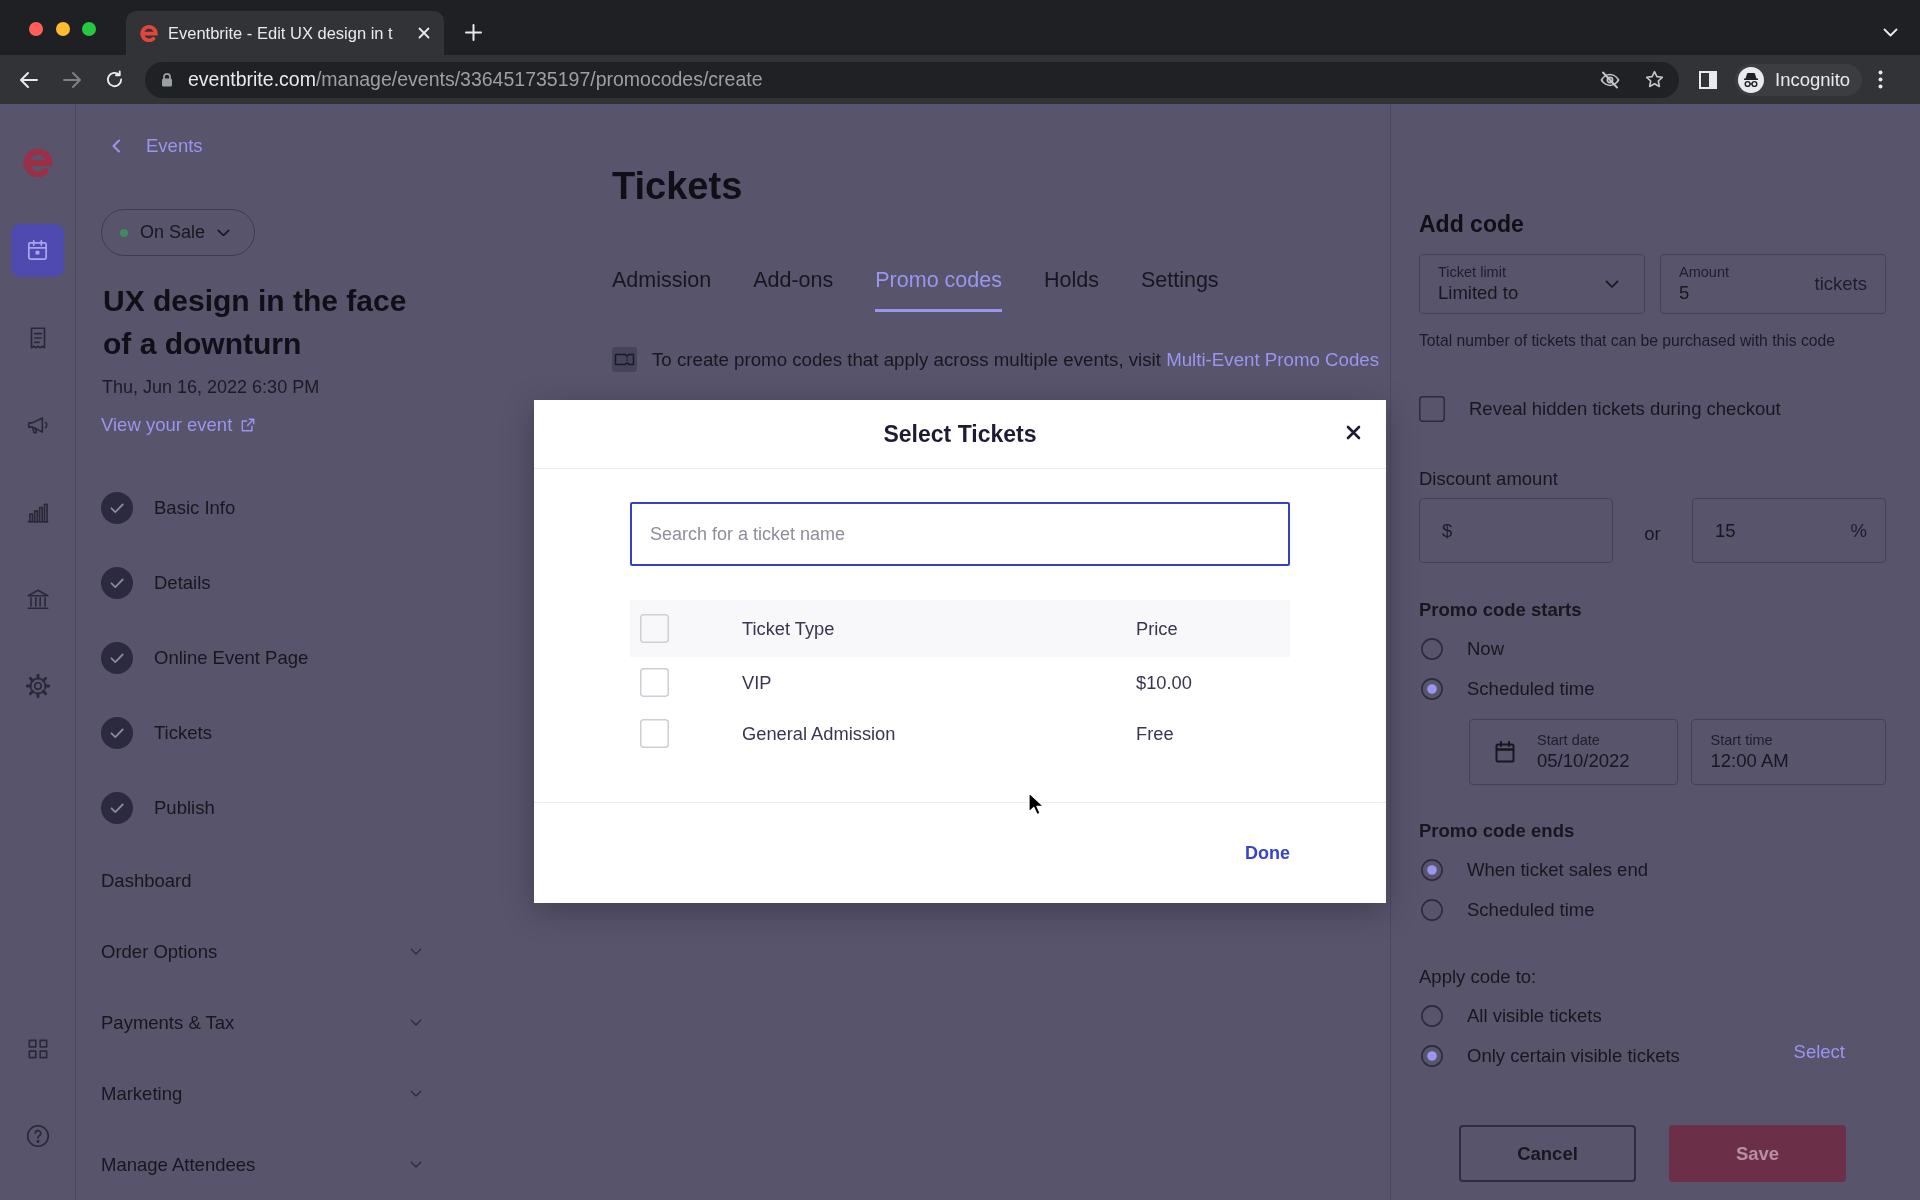 Image resolution: width=1920 pixels, height=1200 pixels. Describe the element at coordinates (1164, 682) in the screenshot. I see `table-cell-text: $10.00` at that location.